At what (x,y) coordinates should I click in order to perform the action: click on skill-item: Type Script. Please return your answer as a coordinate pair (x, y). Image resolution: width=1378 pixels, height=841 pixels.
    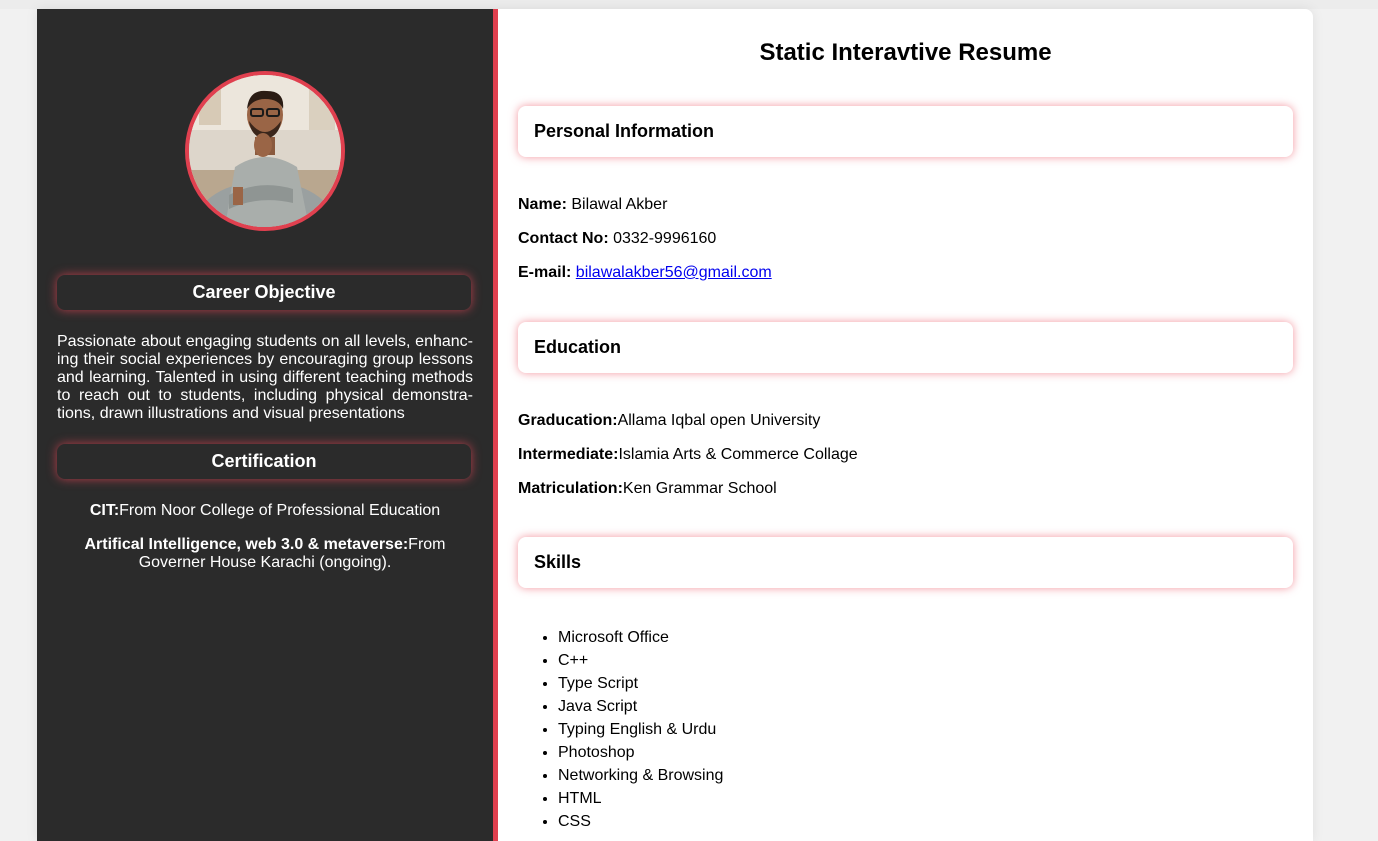
    Looking at the image, I should click on (640, 683).